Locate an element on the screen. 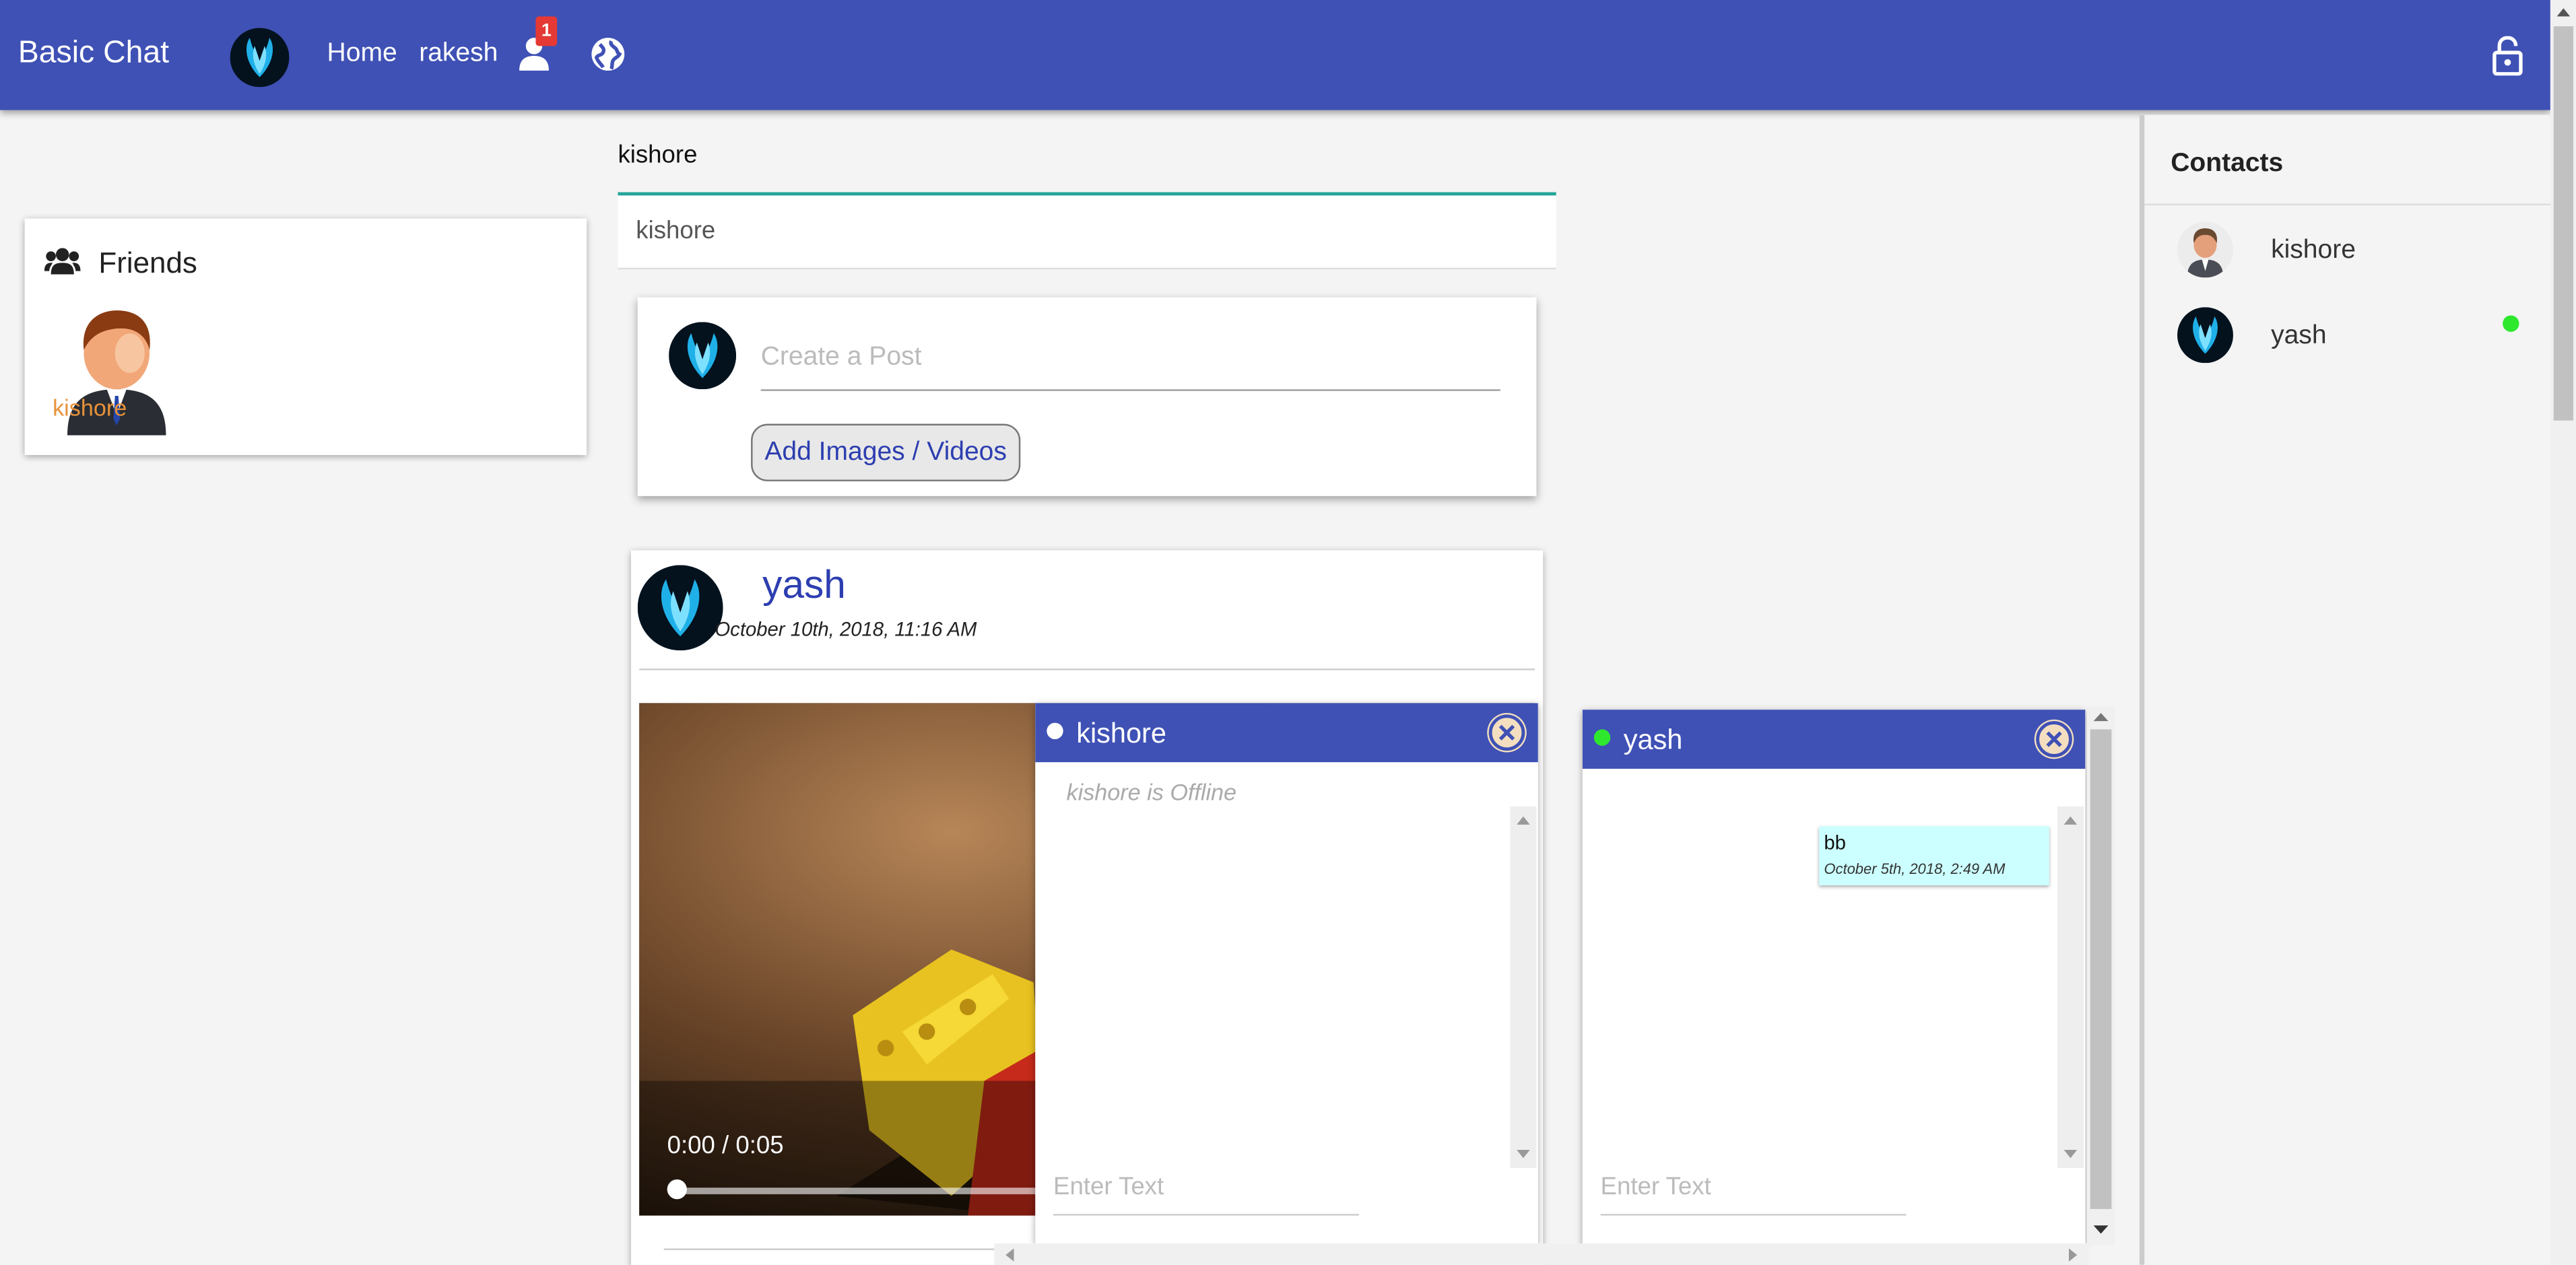  contact-item: kishore is located at coordinates (2349, 263).